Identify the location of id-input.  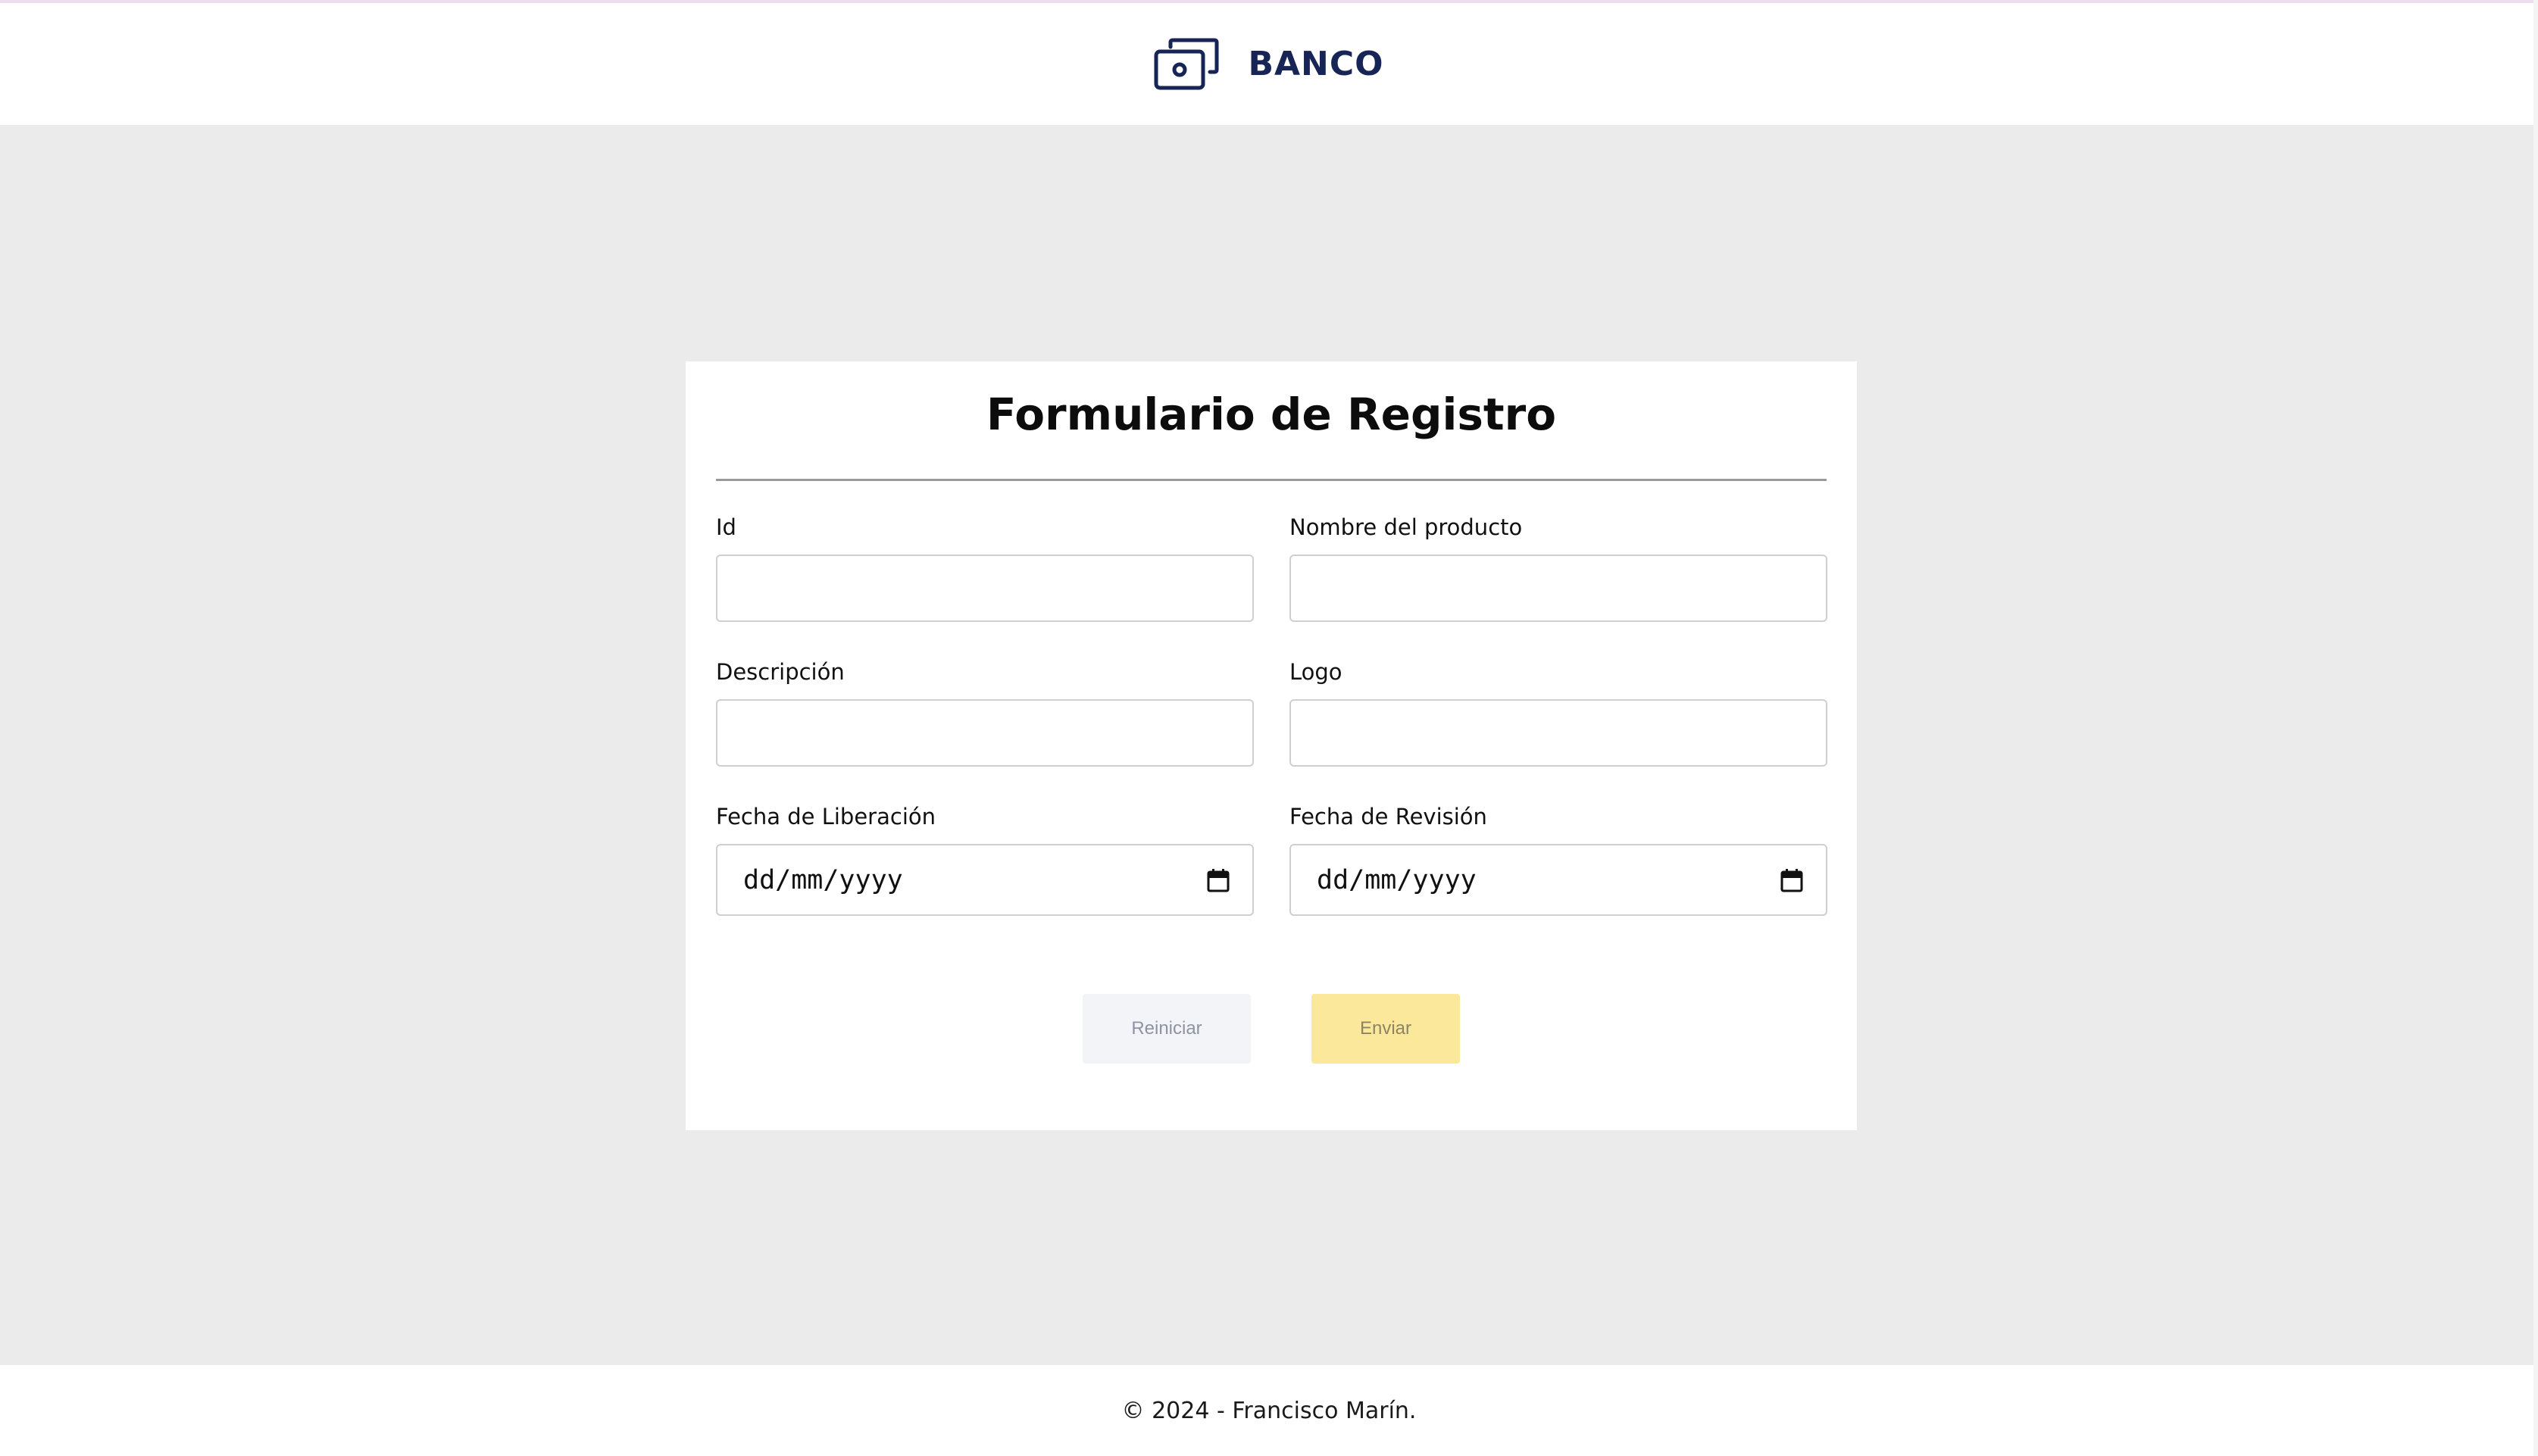
(985, 588).